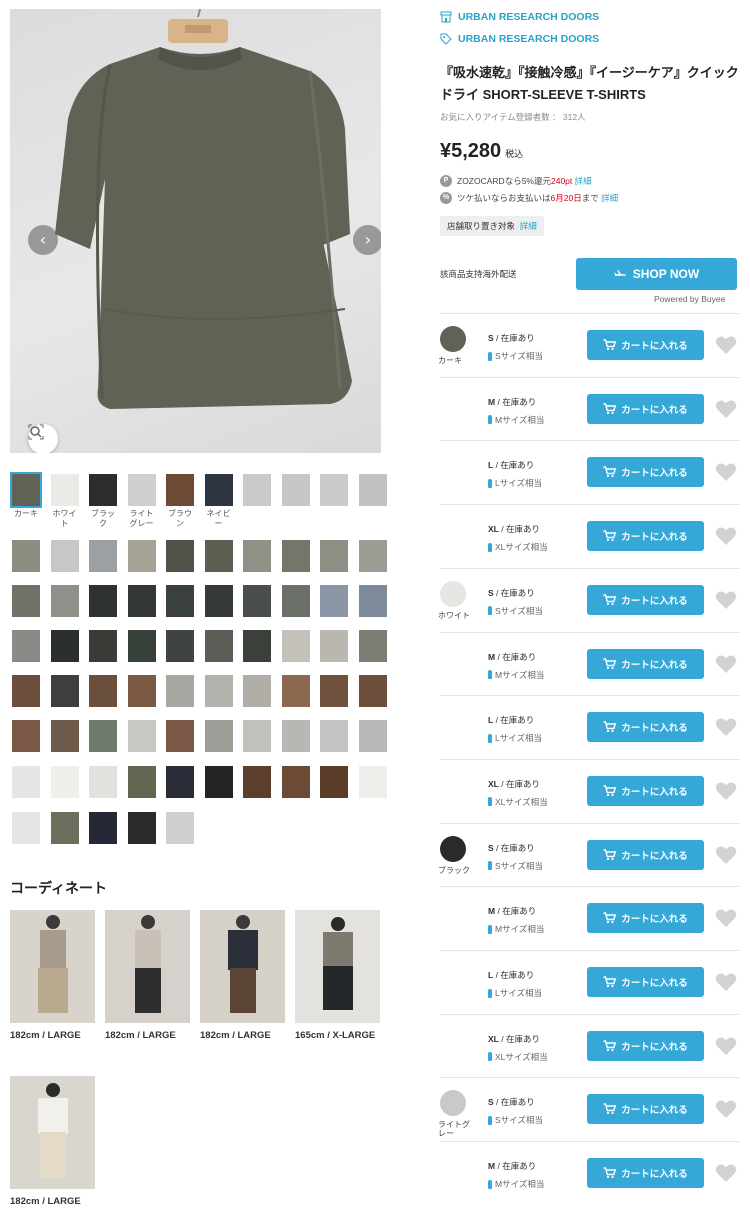  I want to click on tsuke-detail-link: 詳細, so click(609, 198).